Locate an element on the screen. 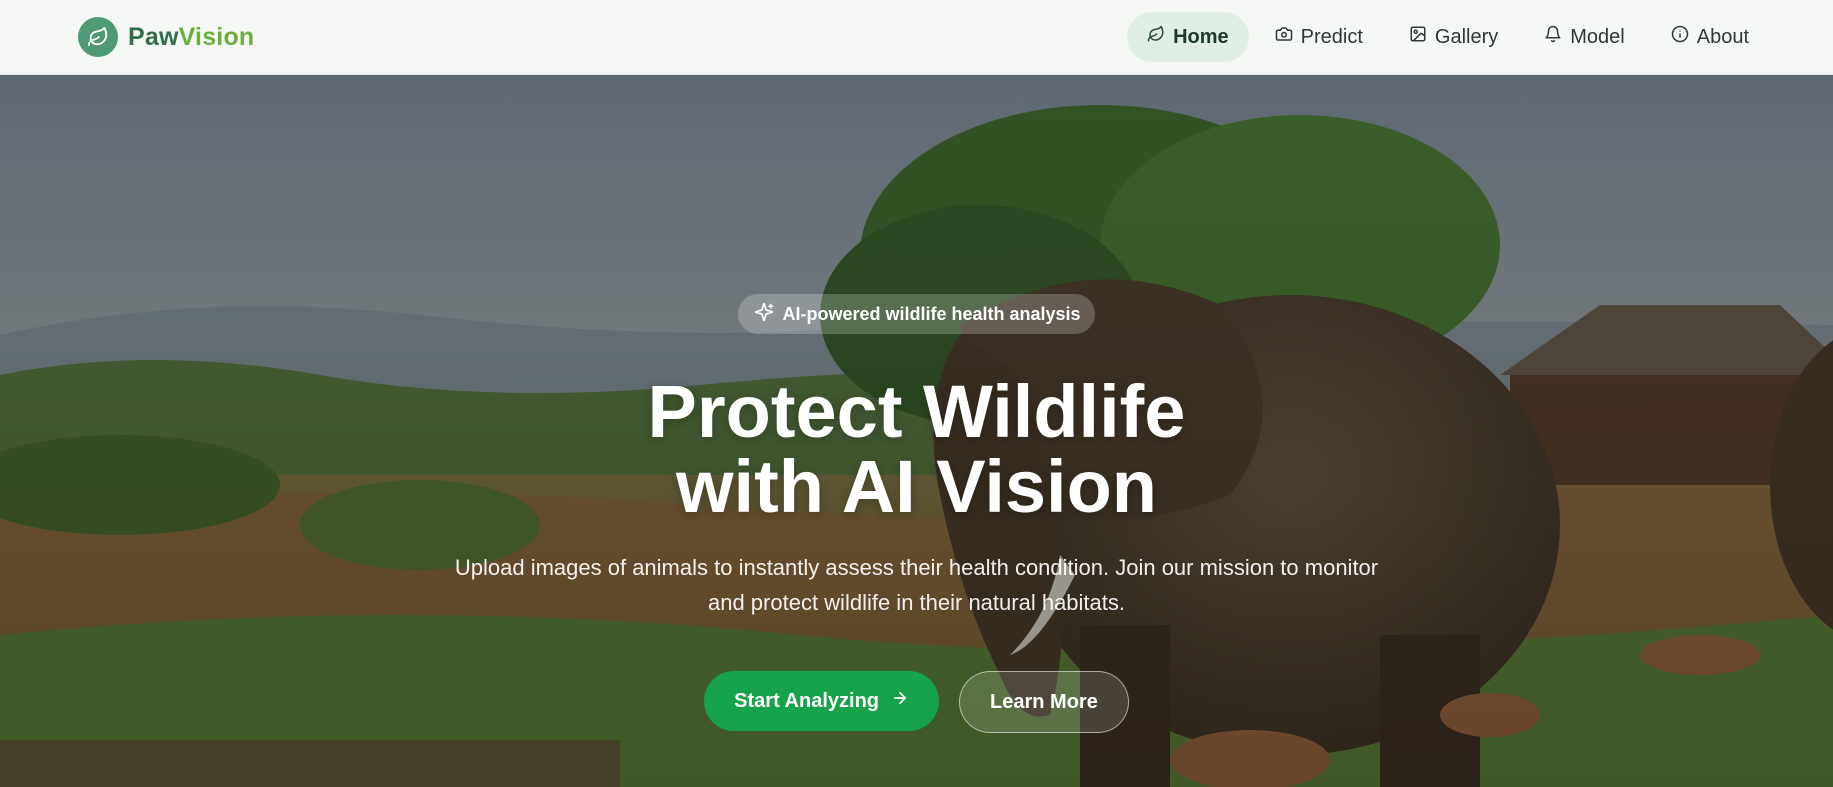  hero-headline-line1: Protect Wildlife is located at coordinates (916, 411).